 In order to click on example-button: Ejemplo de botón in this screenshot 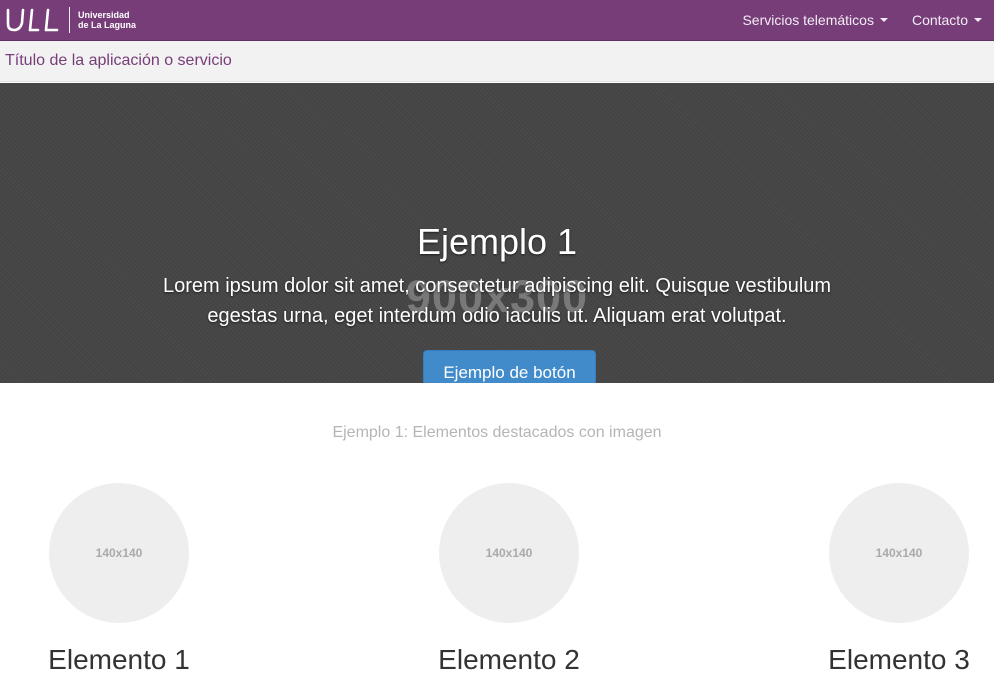, I will do `click(509, 366)`.